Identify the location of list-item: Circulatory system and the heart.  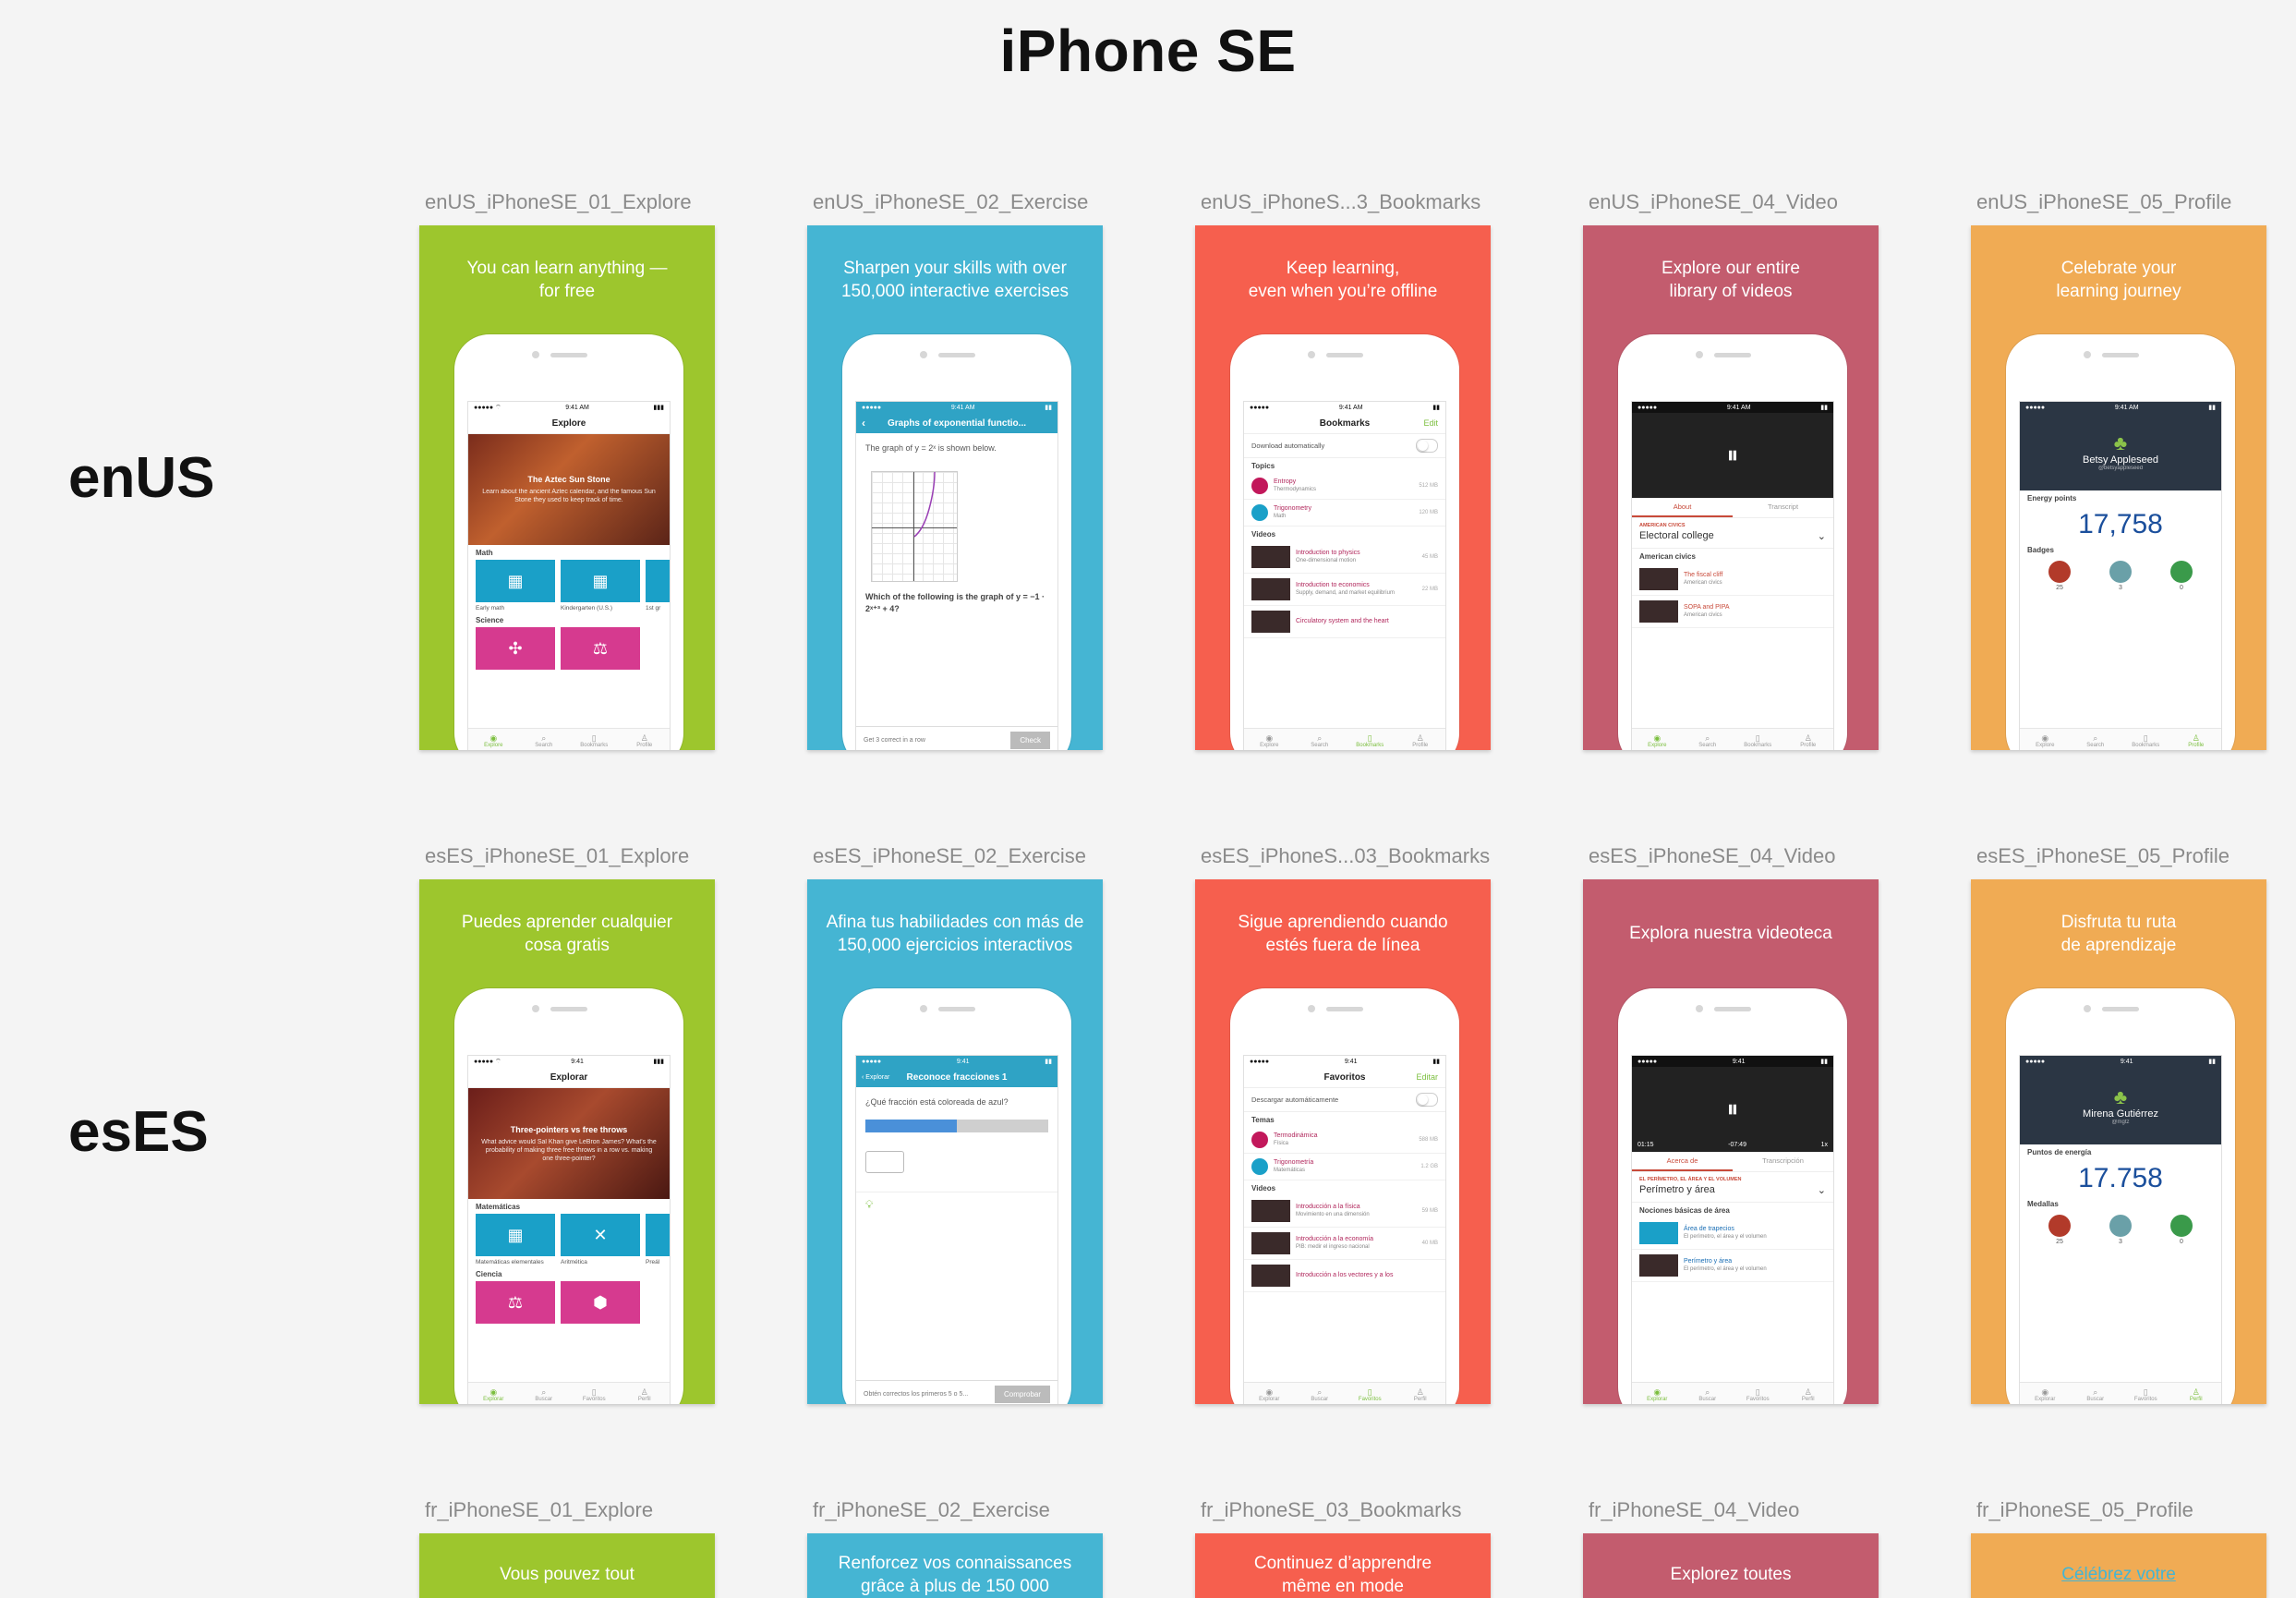
(1345, 622).